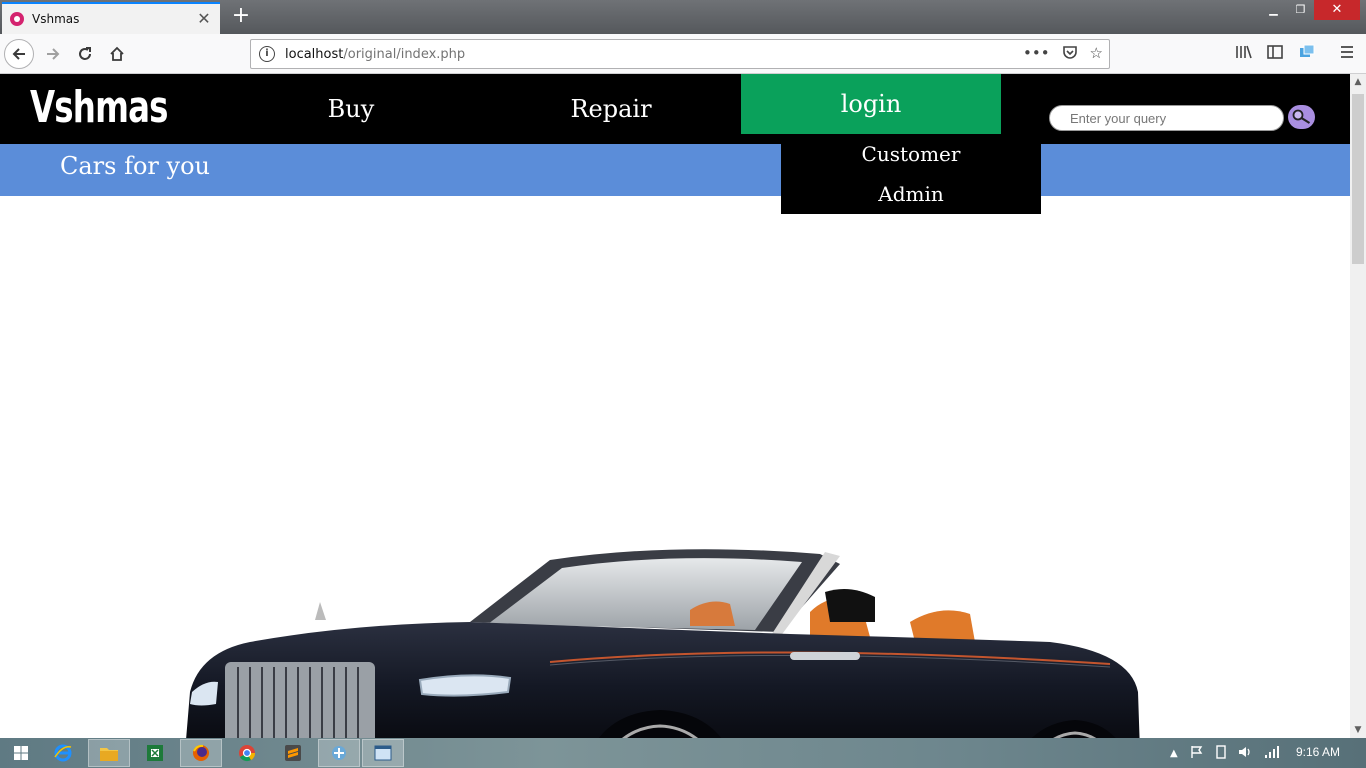 The height and width of the screenshot is (768, 1366). I want to click on url-host: localhost, so click(314, 54).